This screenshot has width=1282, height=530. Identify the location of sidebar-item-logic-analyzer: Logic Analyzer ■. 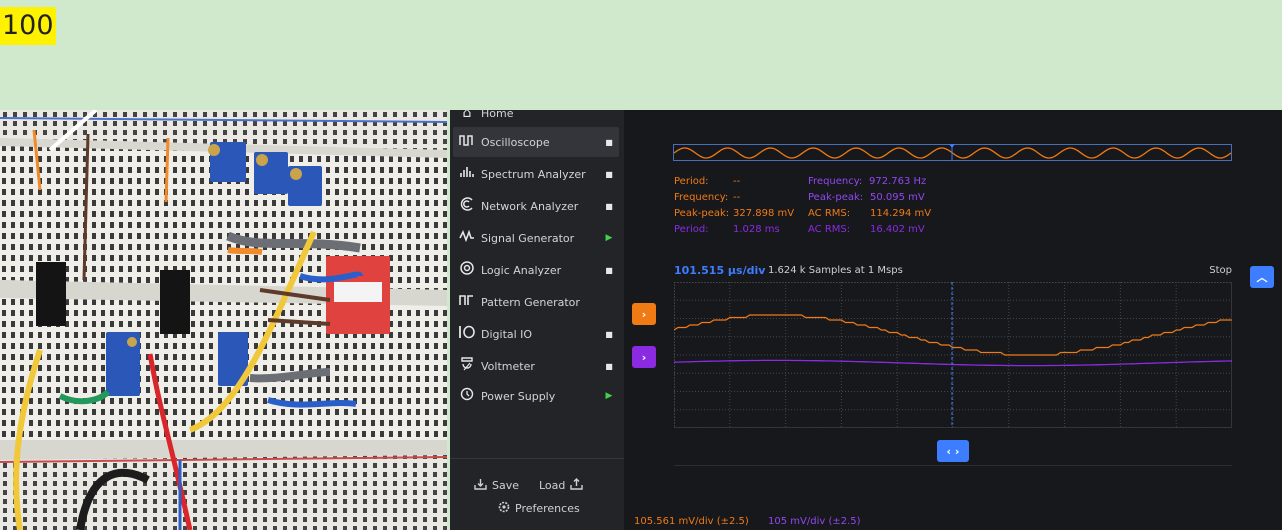
(536, 270).